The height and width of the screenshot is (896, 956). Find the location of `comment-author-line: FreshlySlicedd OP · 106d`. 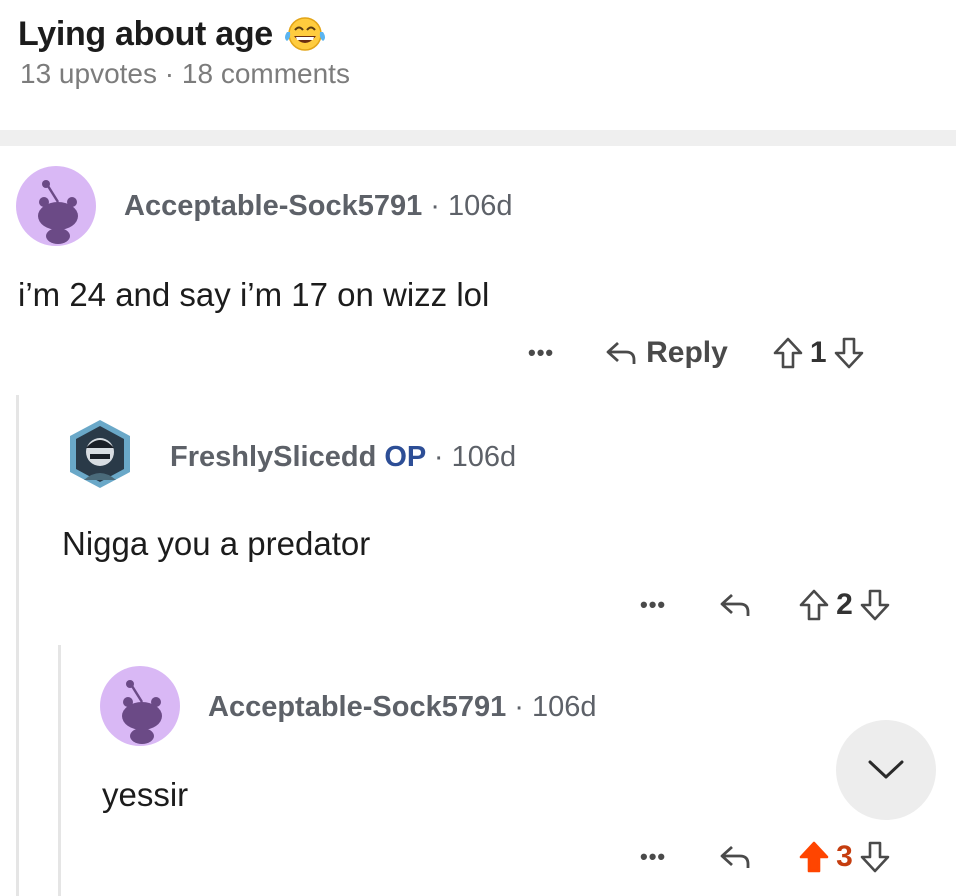

comment-author-line: FreshlySlicedd OP · 106d is located at coordinates (343, 457).